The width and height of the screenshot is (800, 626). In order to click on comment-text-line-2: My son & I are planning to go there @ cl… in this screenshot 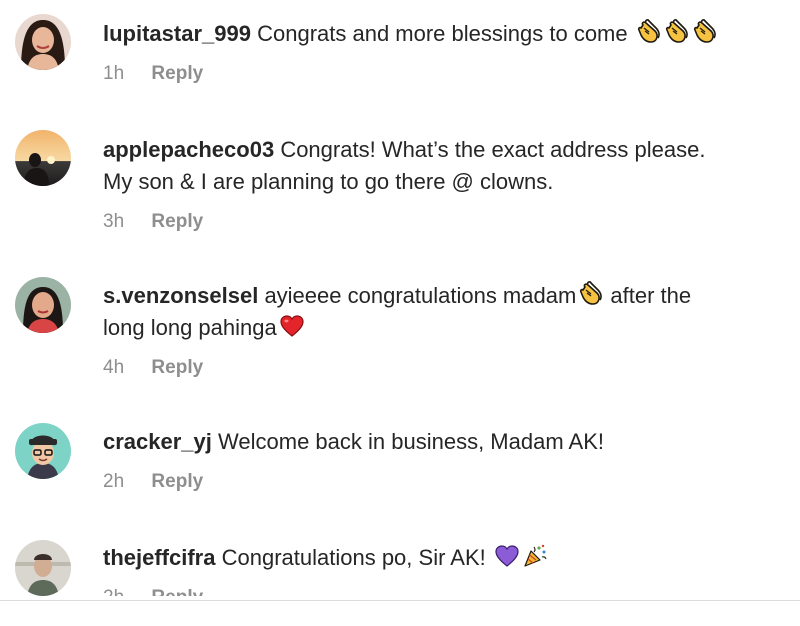, I will do `click(328, 181)`.